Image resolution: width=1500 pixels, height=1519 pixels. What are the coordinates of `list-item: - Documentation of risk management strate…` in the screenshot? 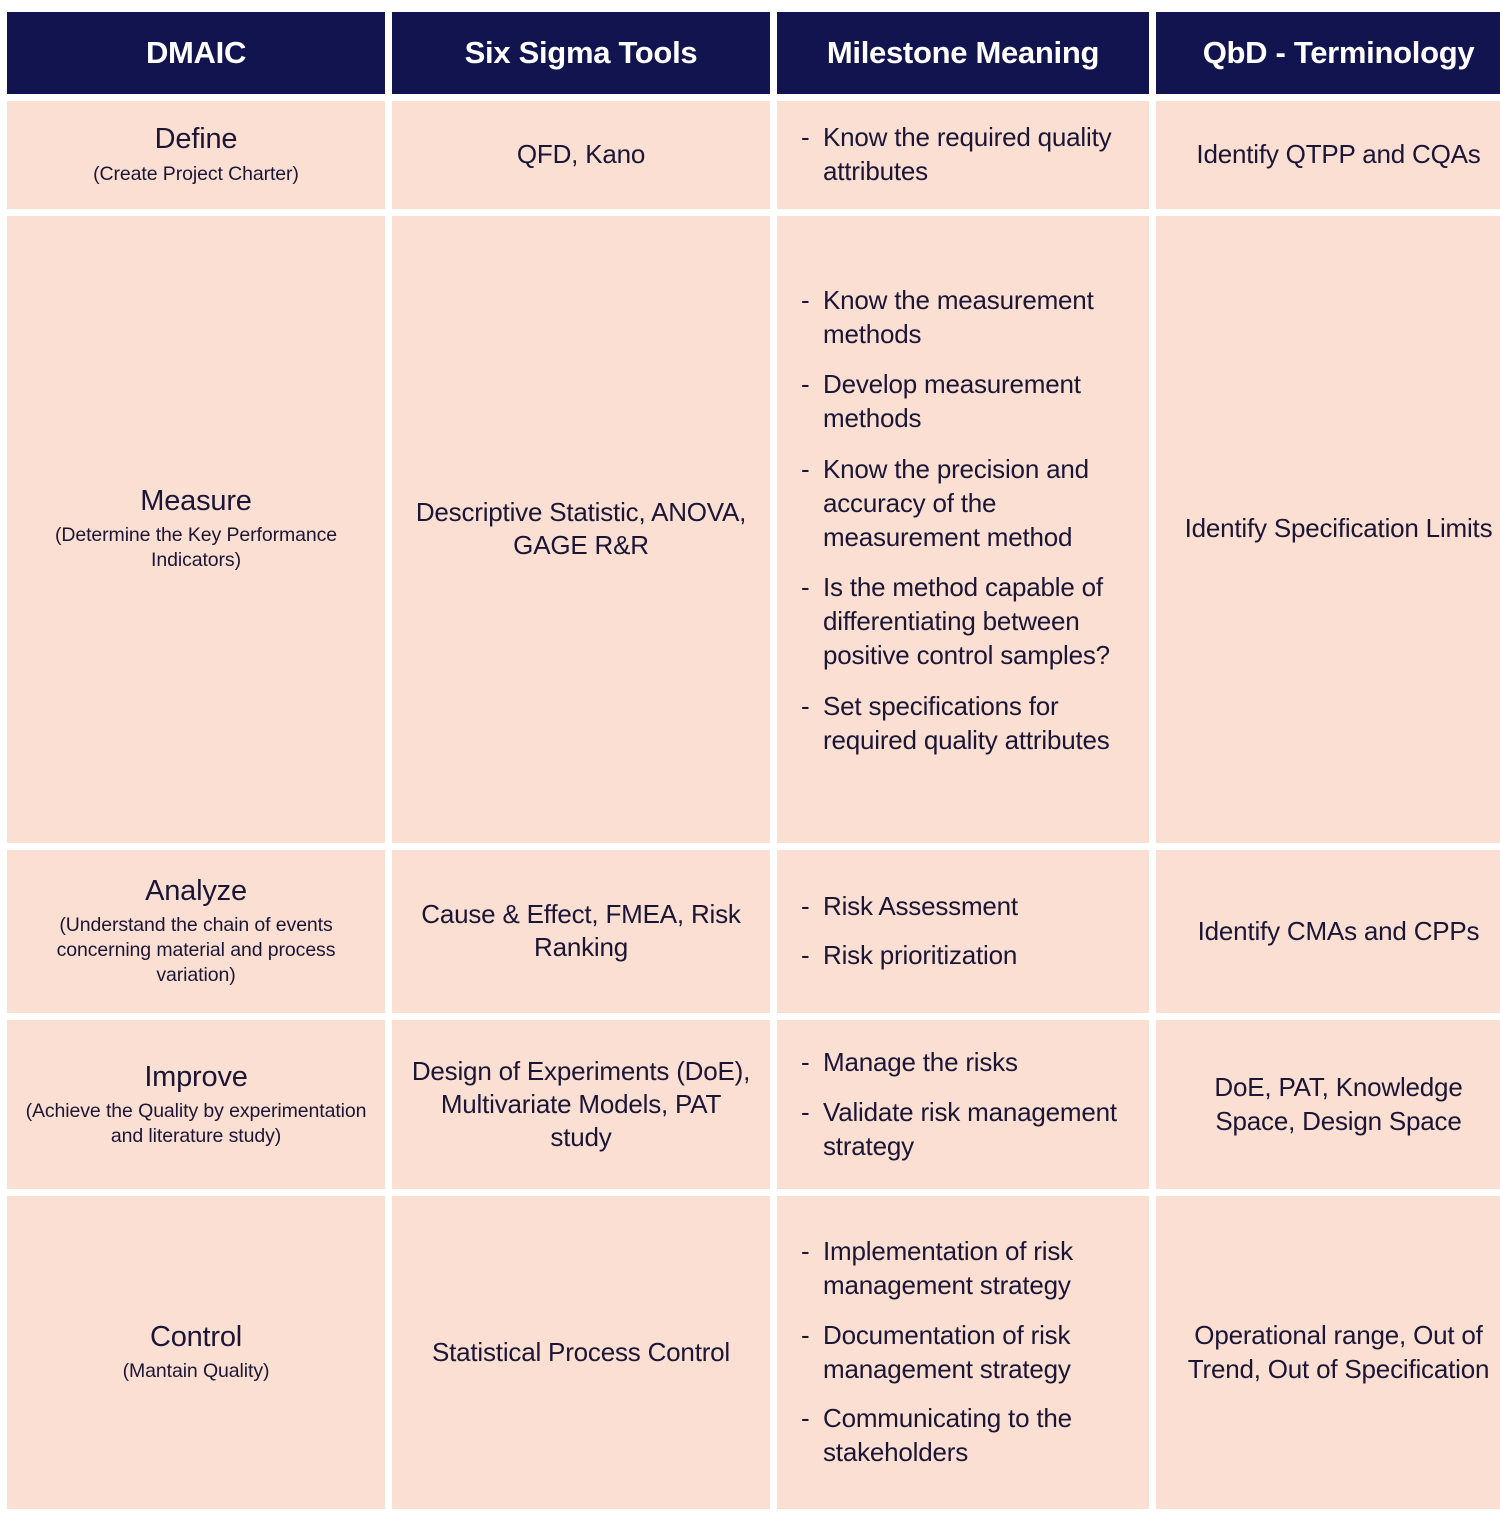 It's located at (969, 1353).